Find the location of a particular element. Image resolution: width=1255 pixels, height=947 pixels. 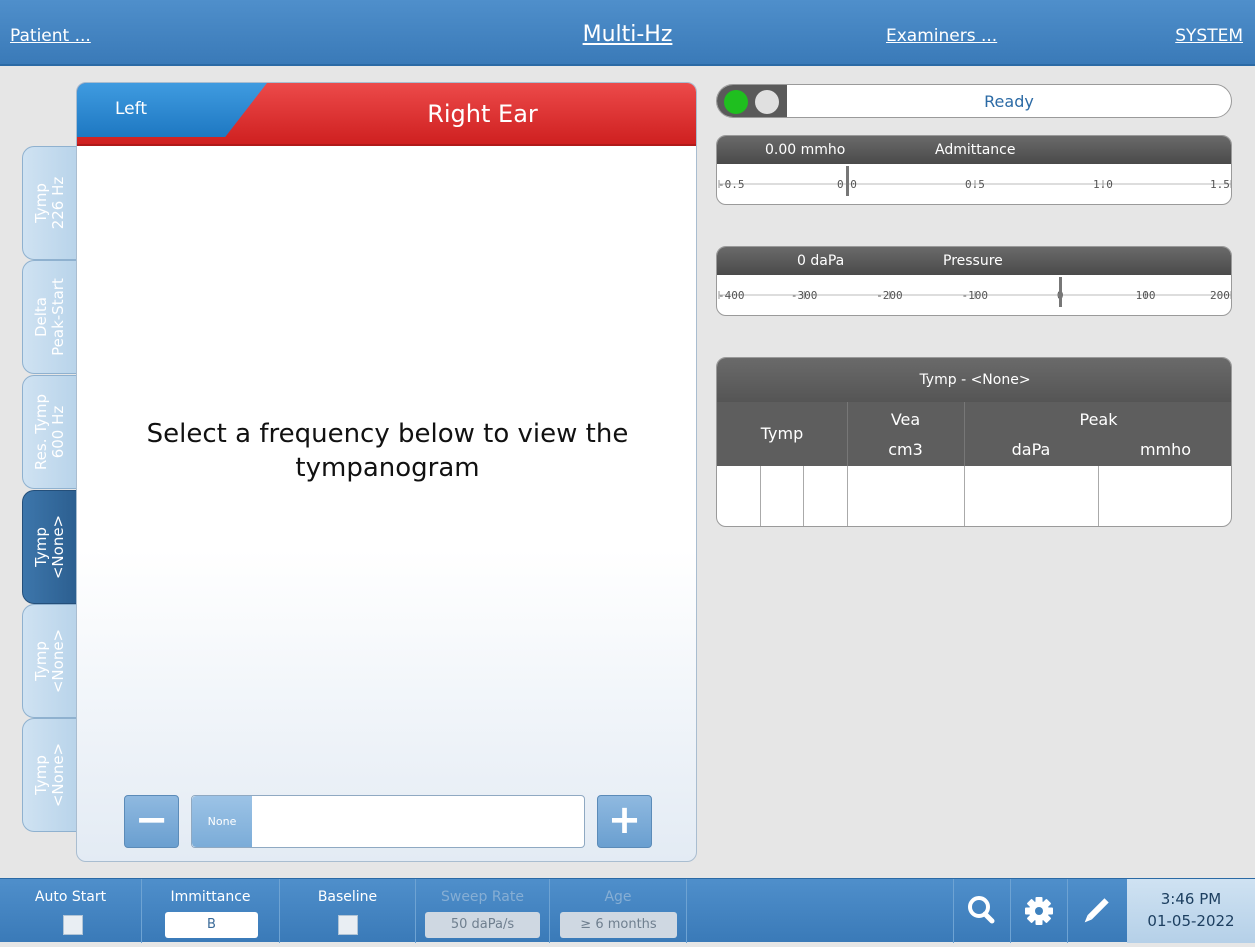

clock-date: 01-05-2022 is located at coordinates (1191, 921).